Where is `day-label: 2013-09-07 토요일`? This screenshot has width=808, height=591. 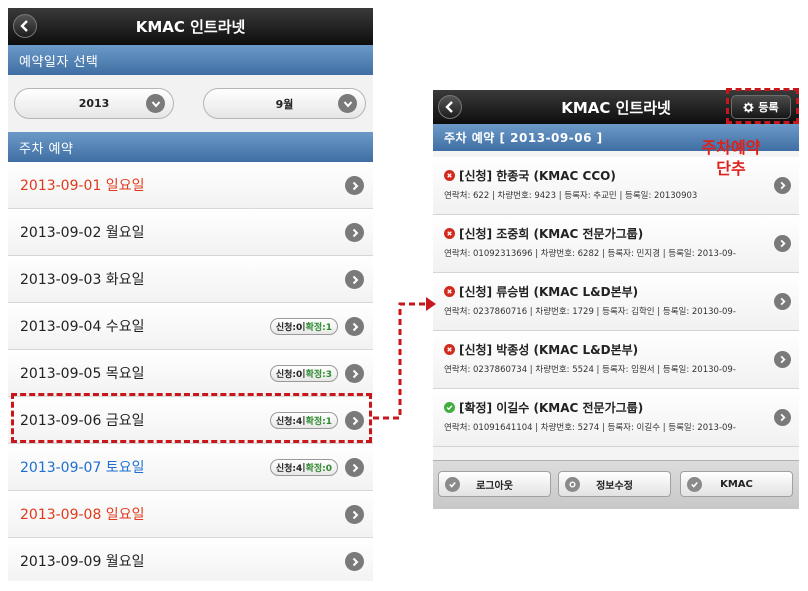 day-label: 2013-09-07 토요일 is located at coordinates (82, 468).